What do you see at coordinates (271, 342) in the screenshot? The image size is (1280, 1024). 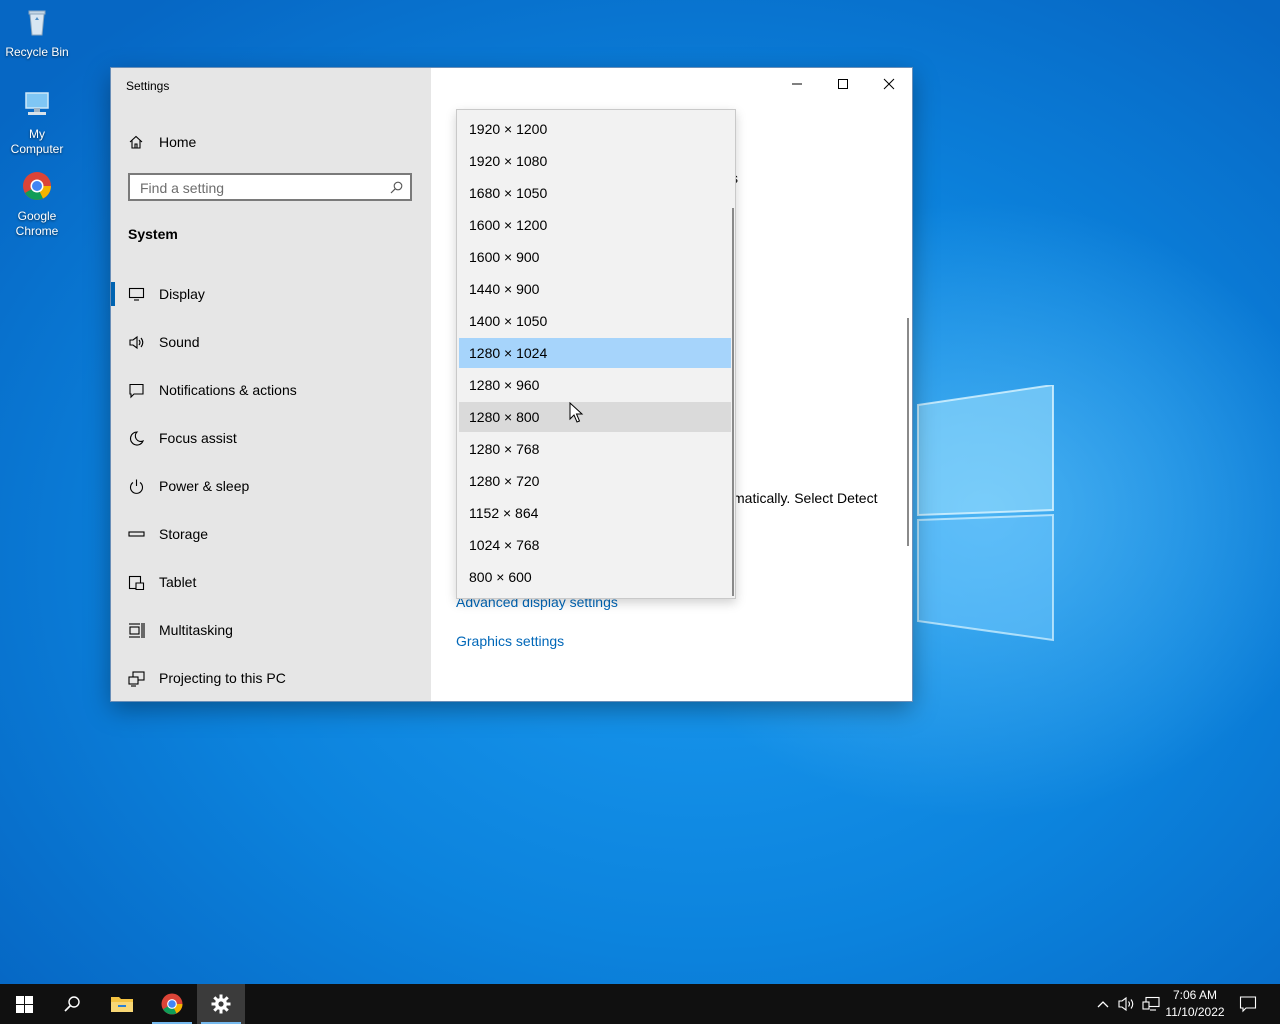 I see `sidebar-item-sound: Sound` at bounding box center [271, 342].